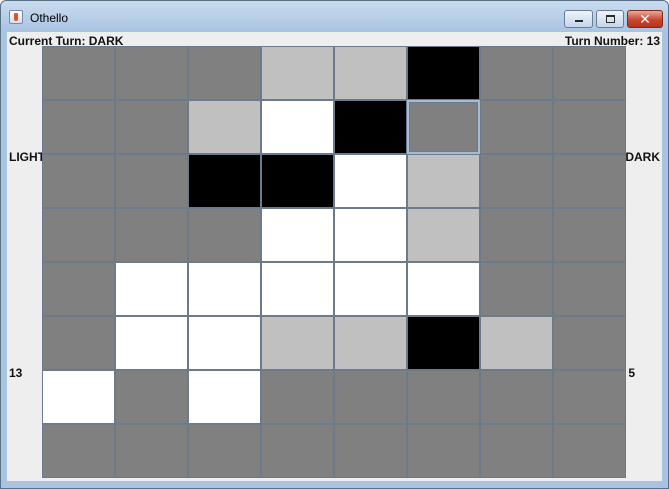 This screenshot has height=489, width=669. Describe the element at coordinates (631, 373) in the screenshot. I see `dark-score: 5` at that location.